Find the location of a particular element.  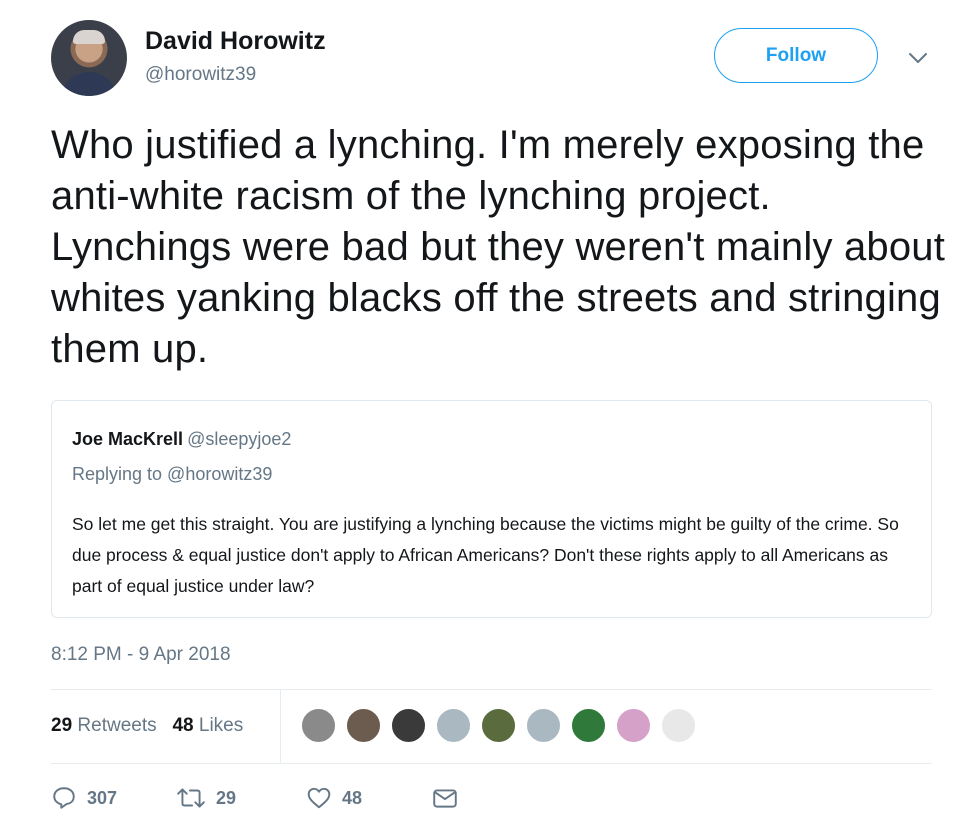

quoted-replying-to: Replying to @horowitz39 is located at coordinates (172, 474).